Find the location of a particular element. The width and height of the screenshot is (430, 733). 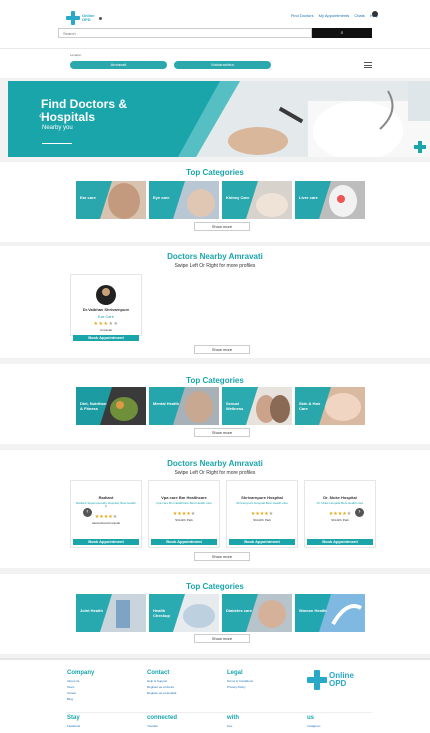

hospital-description: Vpa care Bm Healthcare Best Health care is located at coordinates (184, 503).